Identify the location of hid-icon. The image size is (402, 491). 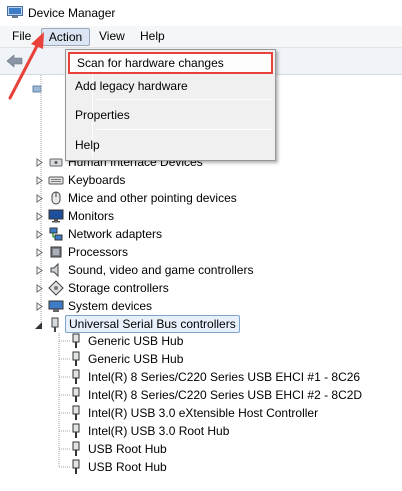
(56, 162).